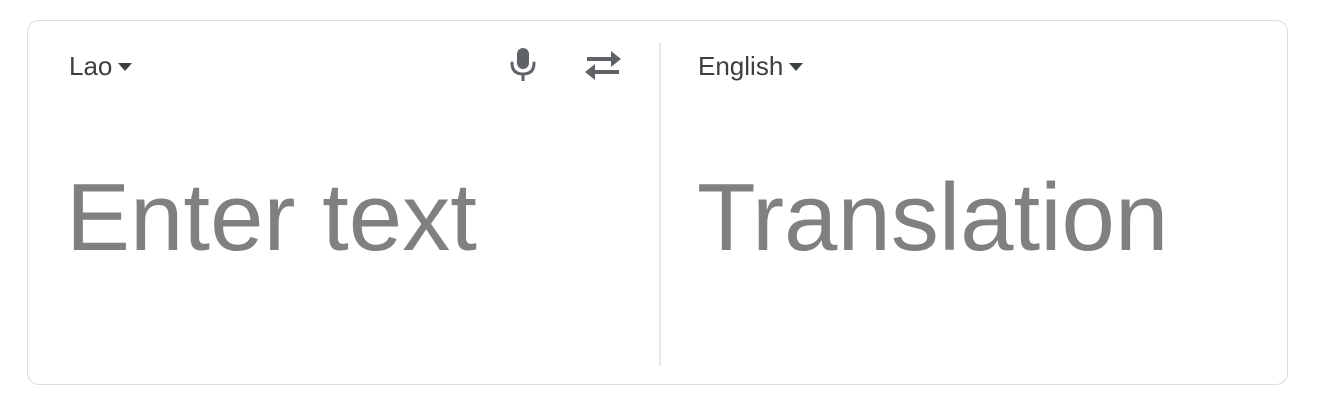 This screenshot has height=402, width=1330. I want to click on microphone-button, so click(523, 65).